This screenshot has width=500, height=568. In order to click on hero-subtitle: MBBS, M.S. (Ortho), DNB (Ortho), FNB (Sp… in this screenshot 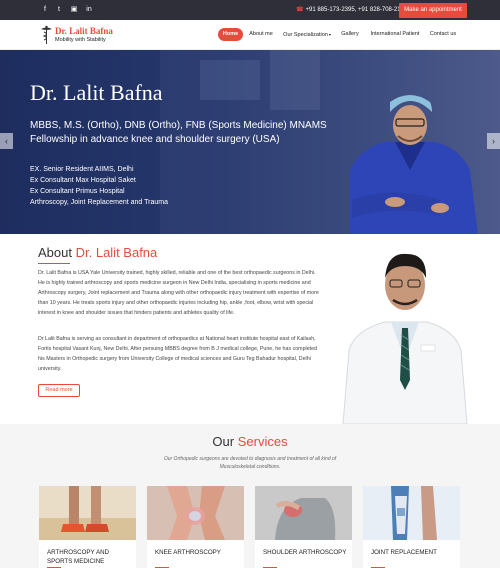, I will do `click(210, 133)`.